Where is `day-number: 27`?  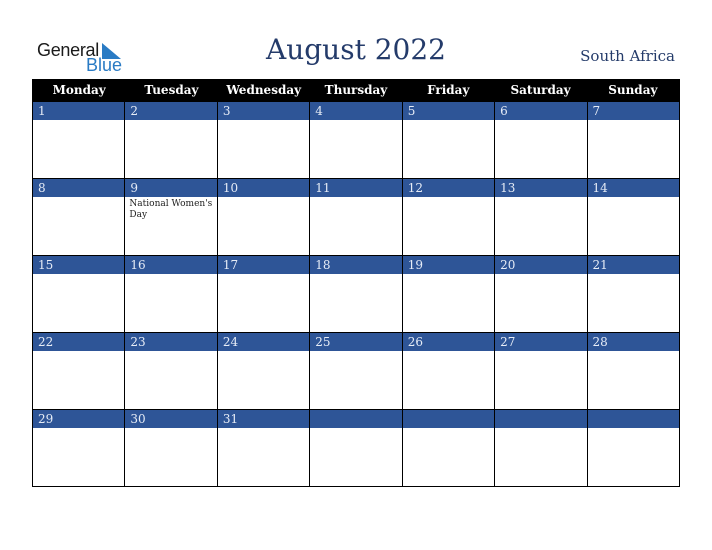 day-number: 27 is located at coordinates (541, 341).